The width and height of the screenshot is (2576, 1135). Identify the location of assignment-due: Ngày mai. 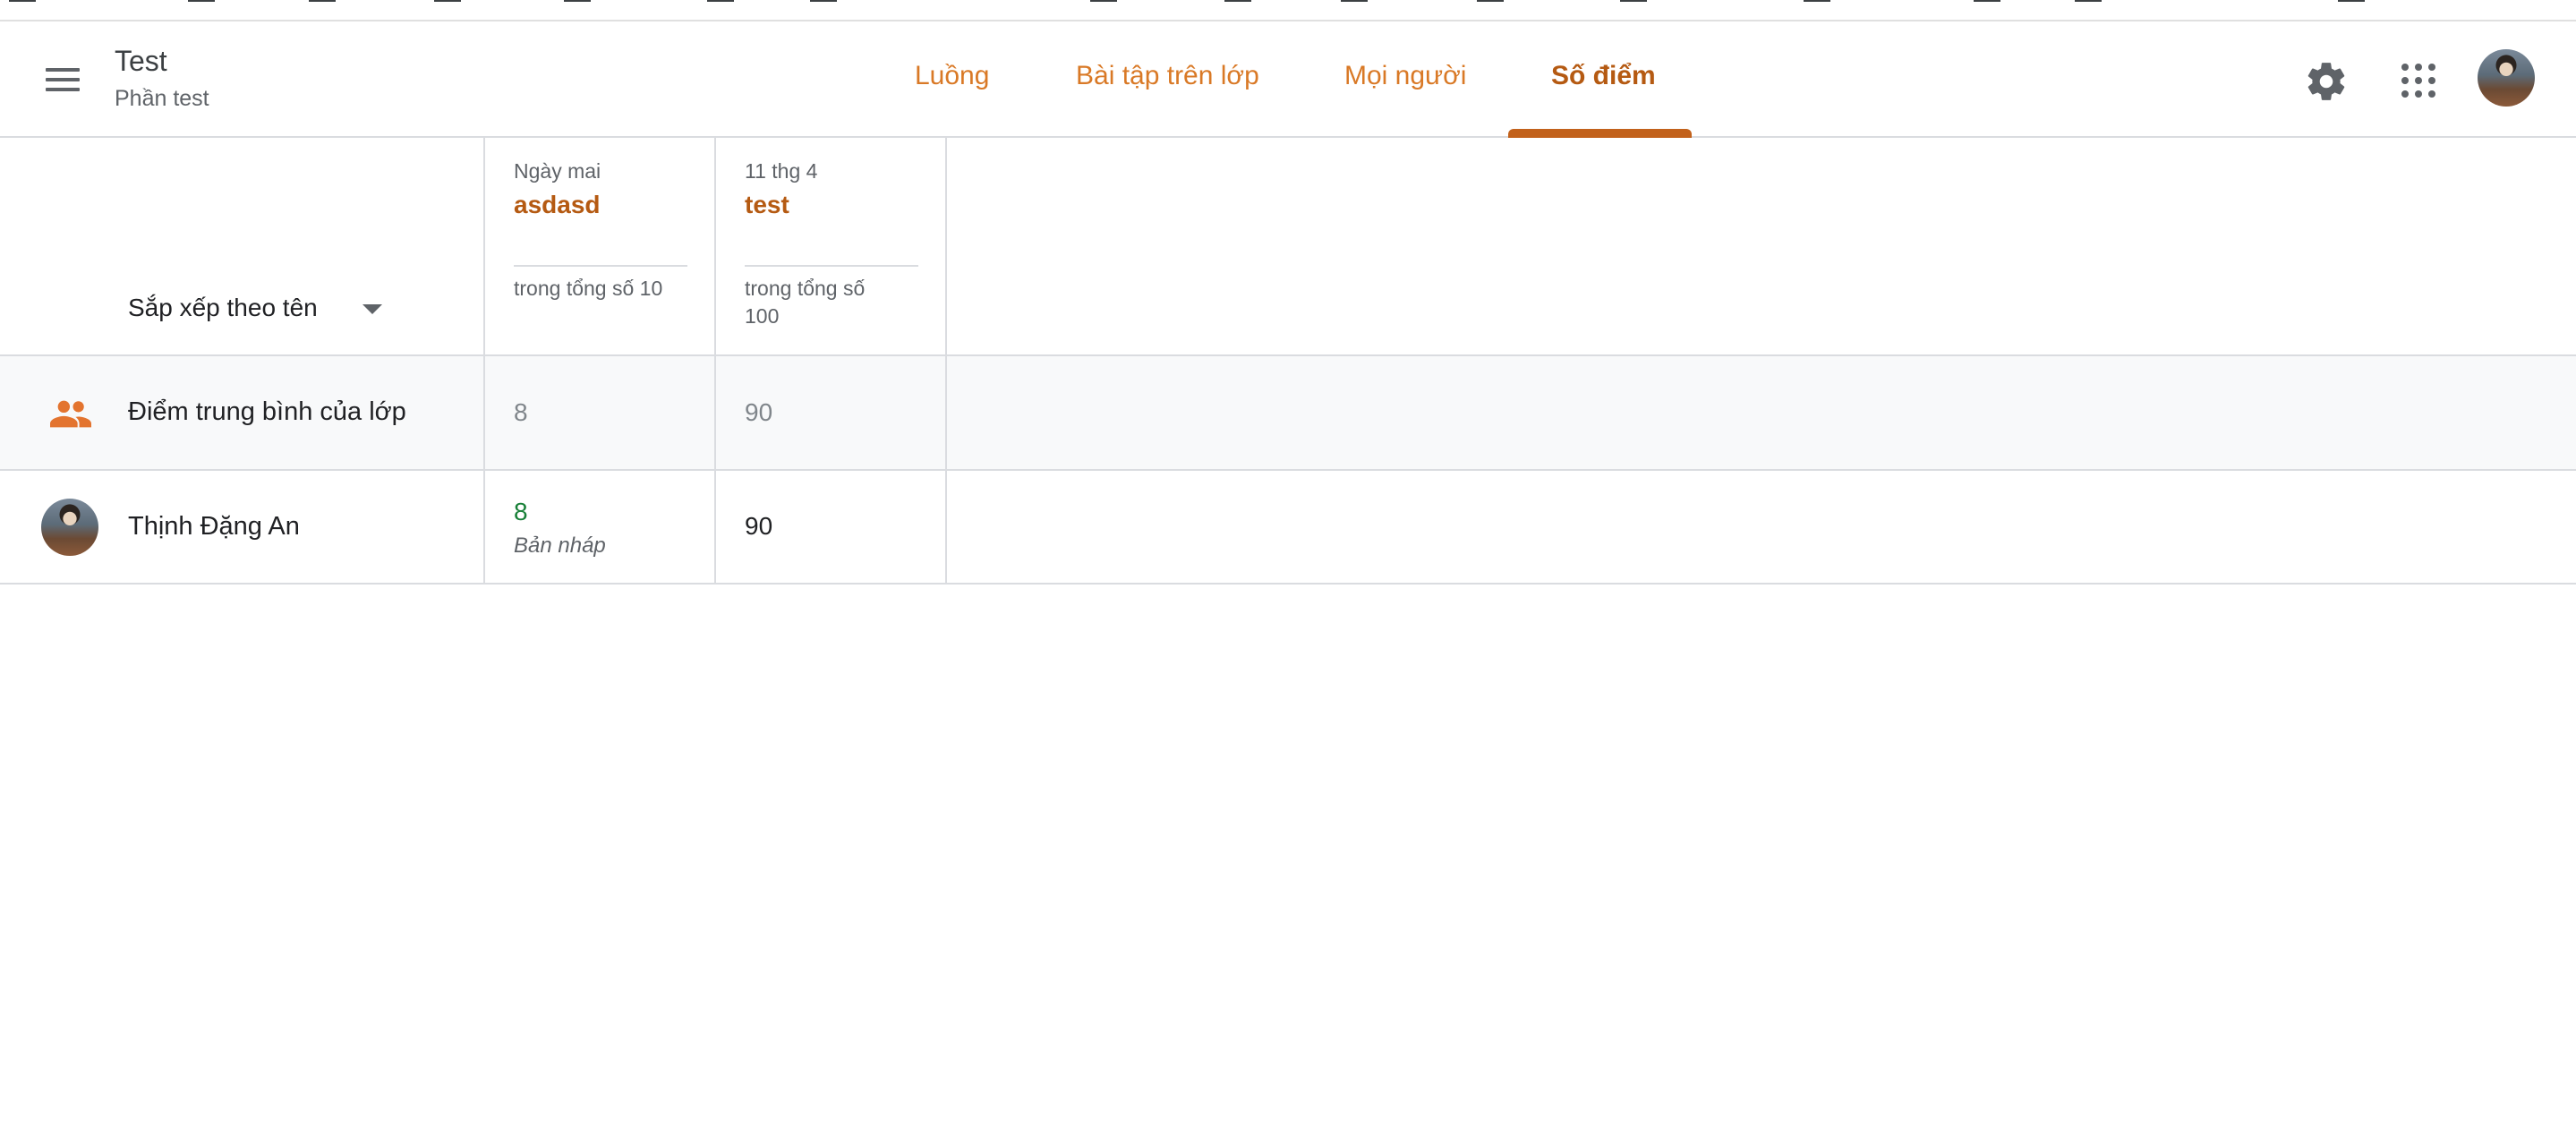
(557, 171).